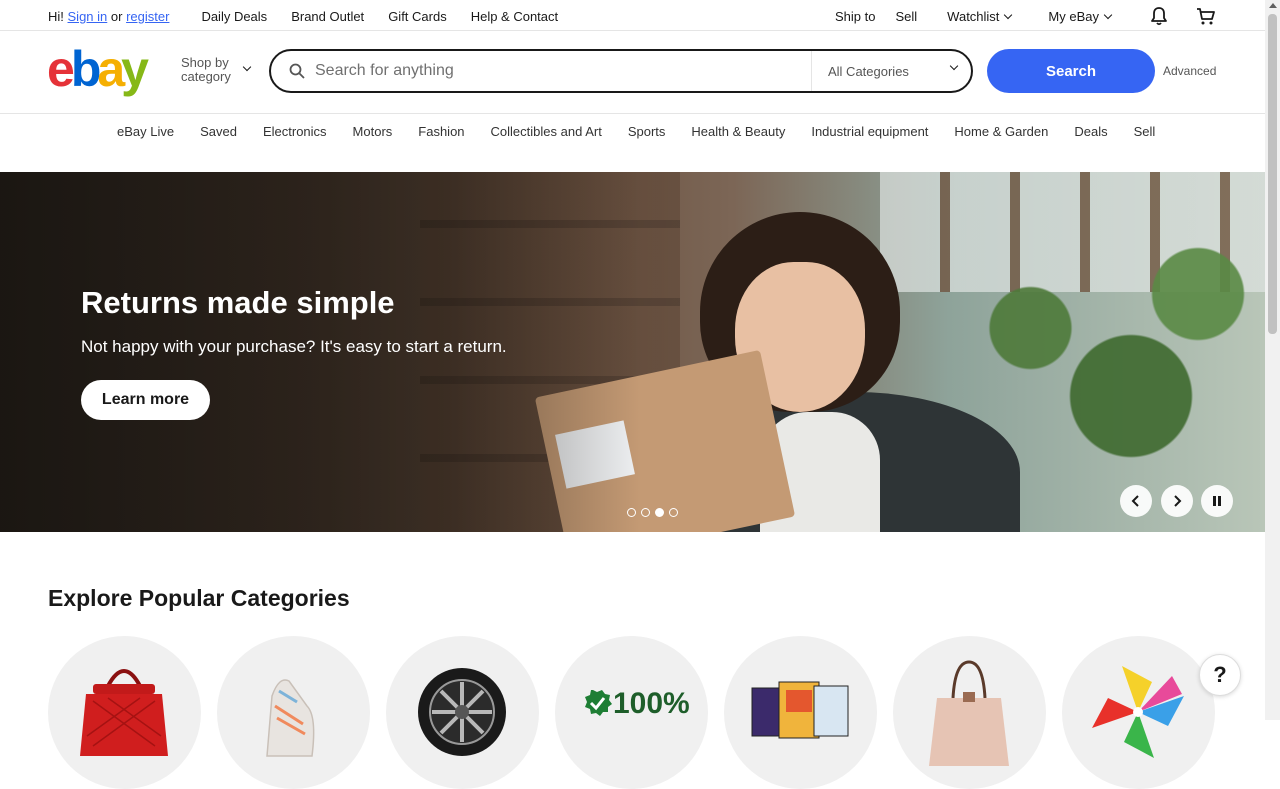 This screenshot has height=789, width=1280. What do you see at coordinates (206, 76) in the screenshot?
I see `shop-by-line2: category` at bounding box center [206, 76].